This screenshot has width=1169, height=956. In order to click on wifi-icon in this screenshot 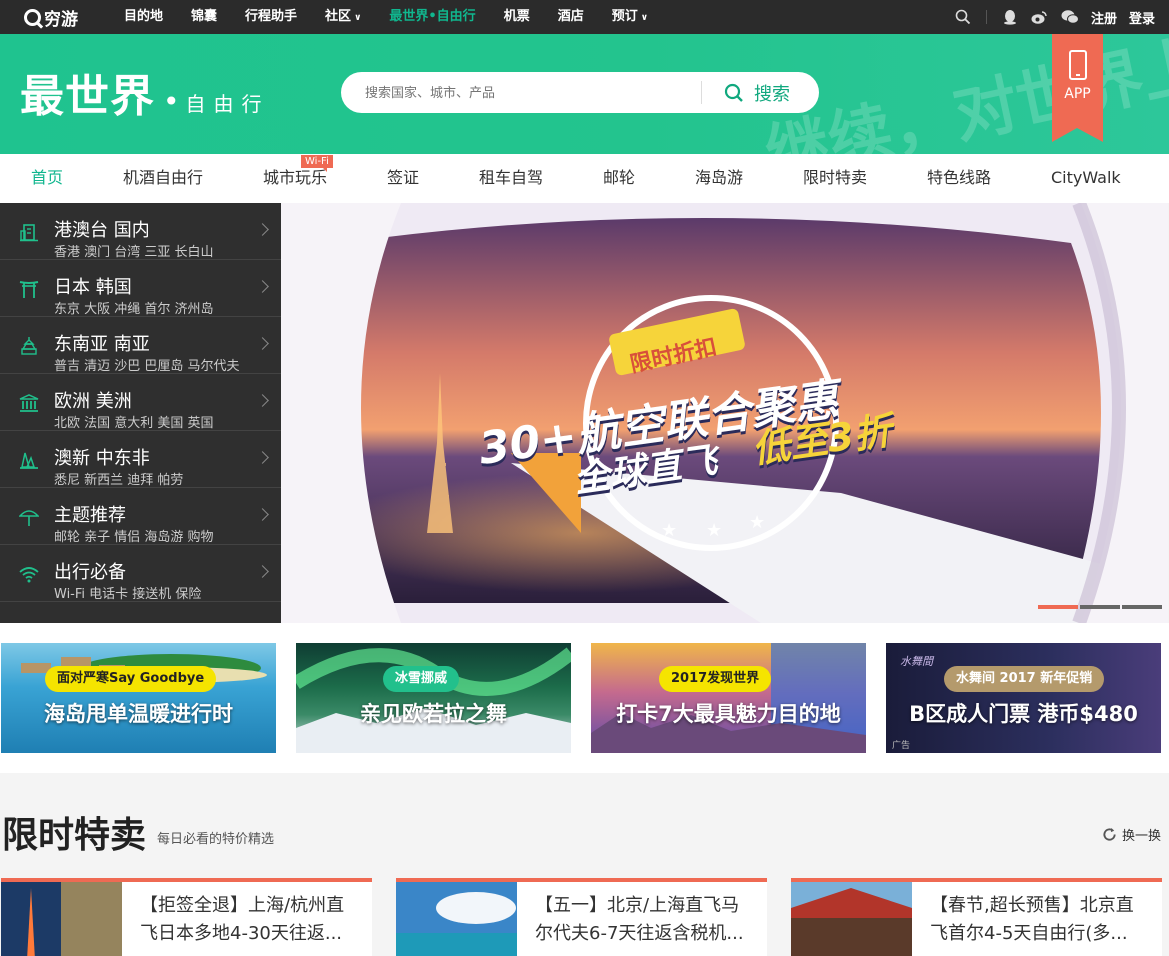, I will do `click(29, 575)`.